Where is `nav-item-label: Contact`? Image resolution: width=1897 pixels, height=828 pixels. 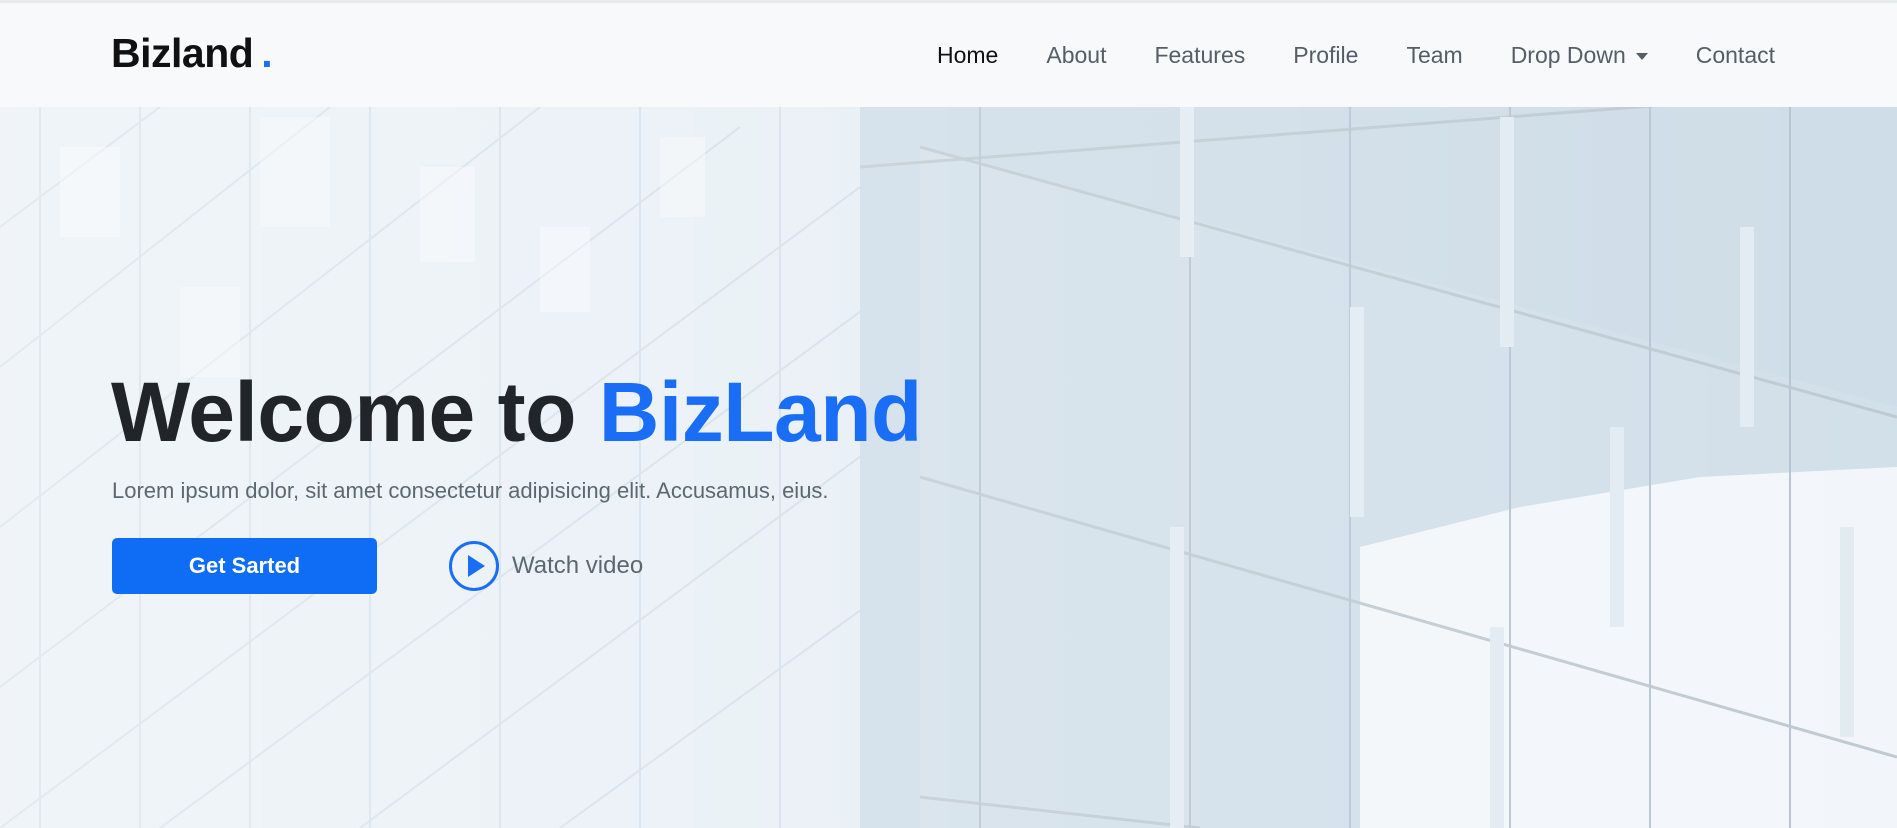 nav-item-label: Contact is located at coordinates (1735, 54).